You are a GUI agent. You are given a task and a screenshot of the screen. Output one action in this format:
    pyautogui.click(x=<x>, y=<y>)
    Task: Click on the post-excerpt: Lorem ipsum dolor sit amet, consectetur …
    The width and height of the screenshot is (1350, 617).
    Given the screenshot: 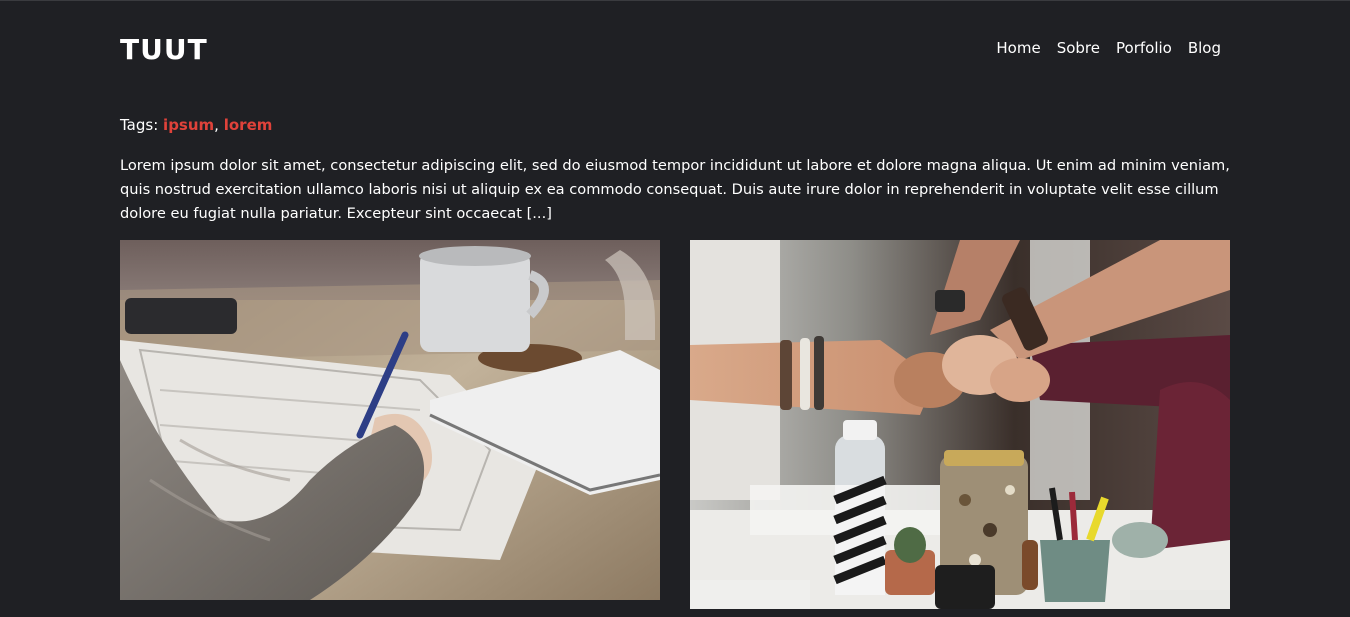 What is the action you would take?
    pyautogui.click(x=675, y=189)
    